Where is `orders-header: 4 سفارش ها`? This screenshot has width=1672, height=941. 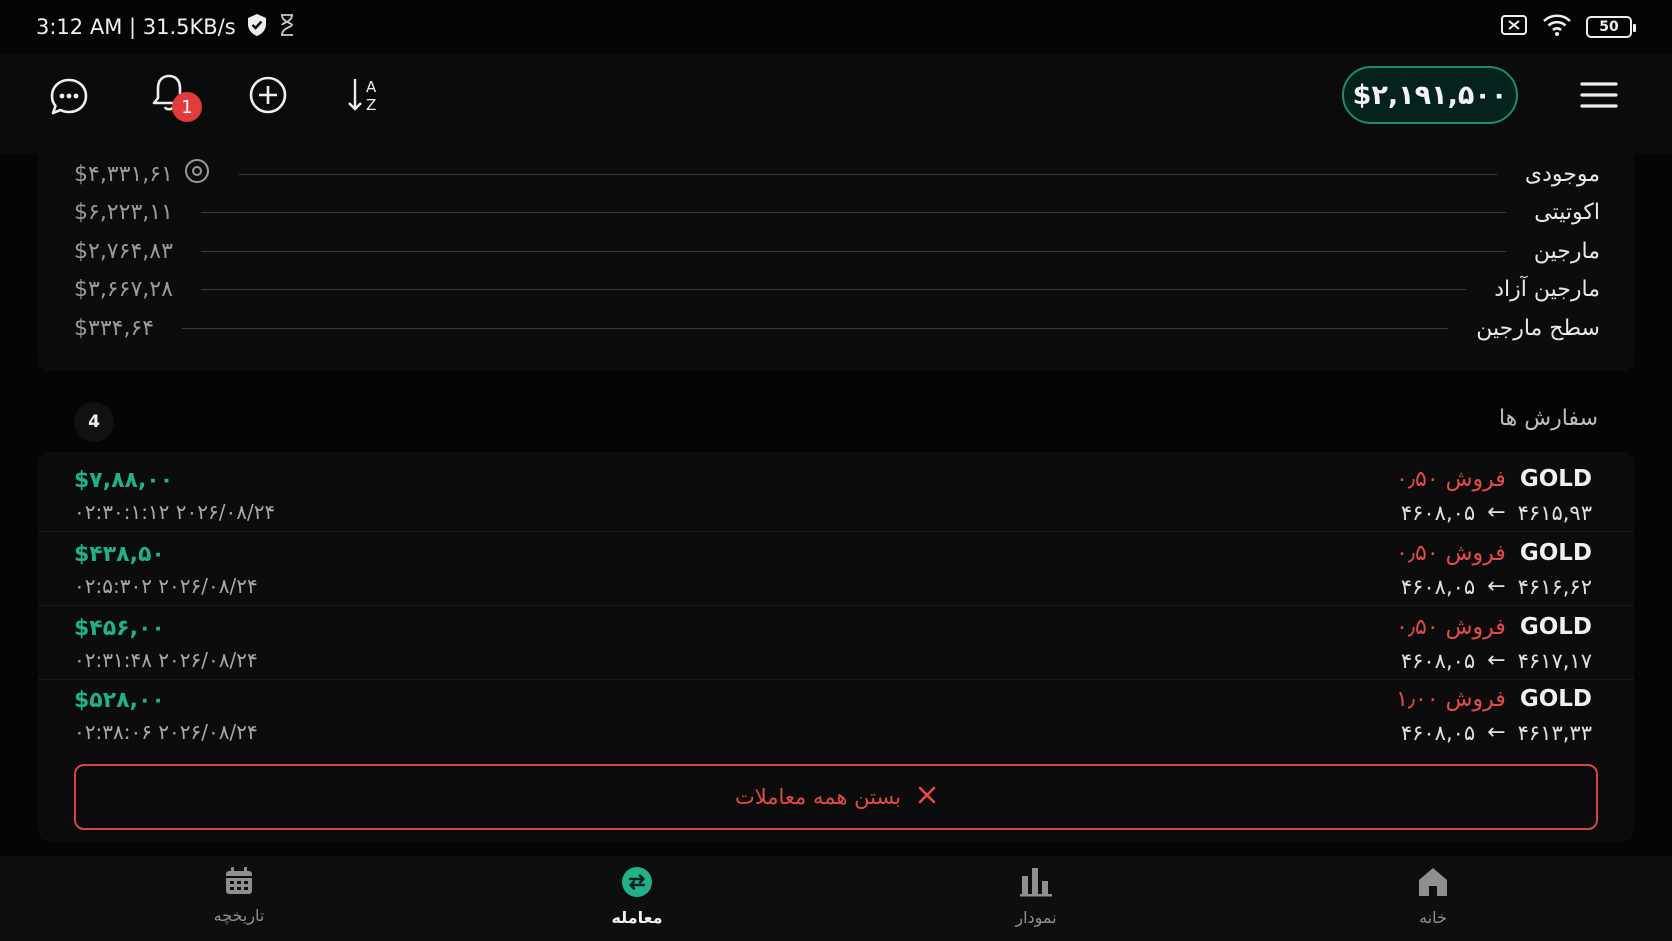
orders-header: 4 سفارش ها is located at coordinates (836, 422).